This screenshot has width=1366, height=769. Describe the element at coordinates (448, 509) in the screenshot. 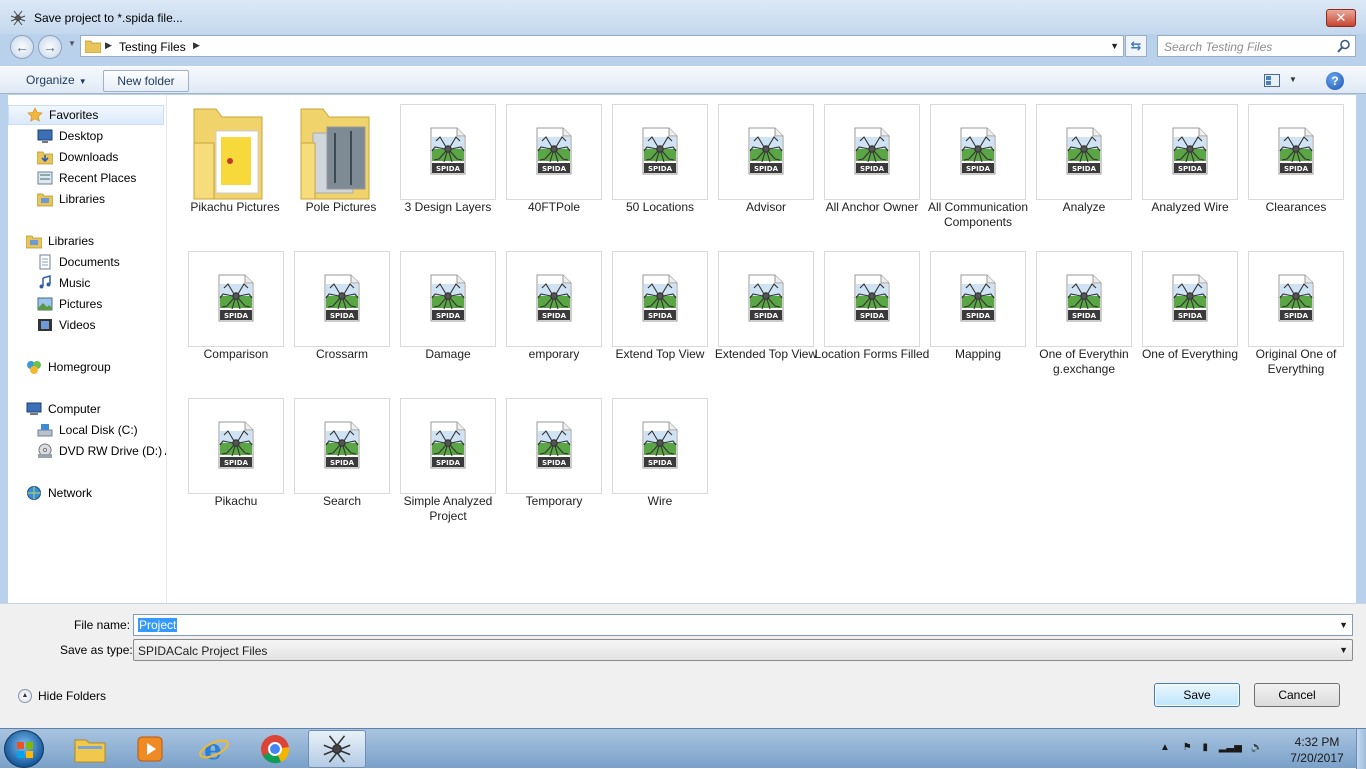

I see `file-label: Simple Analyzed Project` at that location.